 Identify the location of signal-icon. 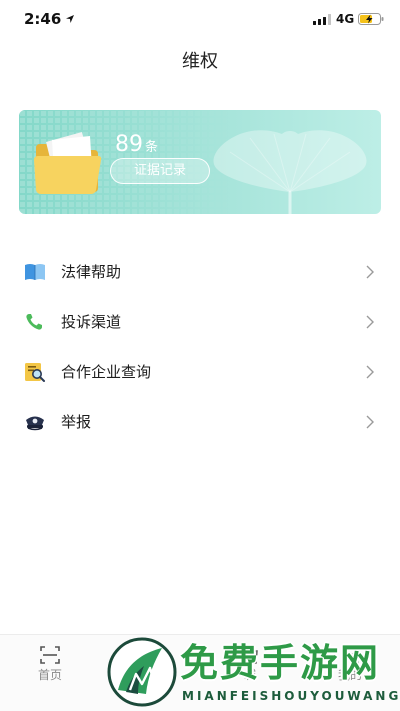
(322, 19).